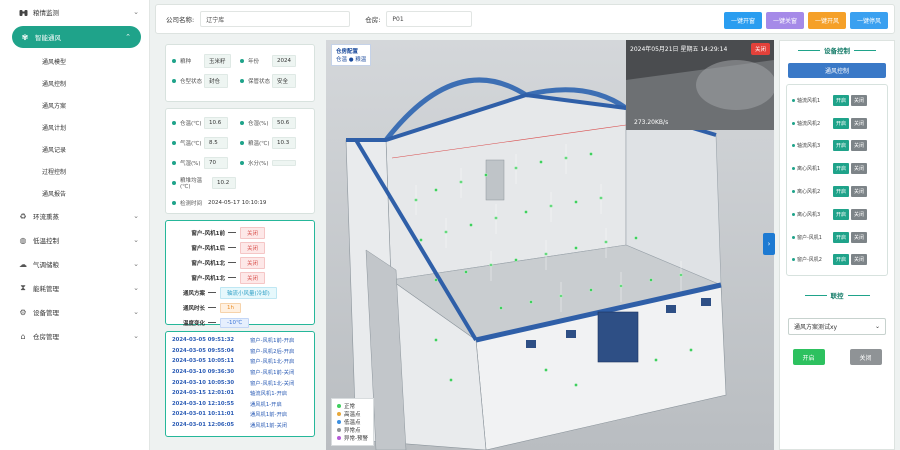 The width and height of the screenshot is (900, 450). I want to click on fan-icon: ✾, so click(25, 37).